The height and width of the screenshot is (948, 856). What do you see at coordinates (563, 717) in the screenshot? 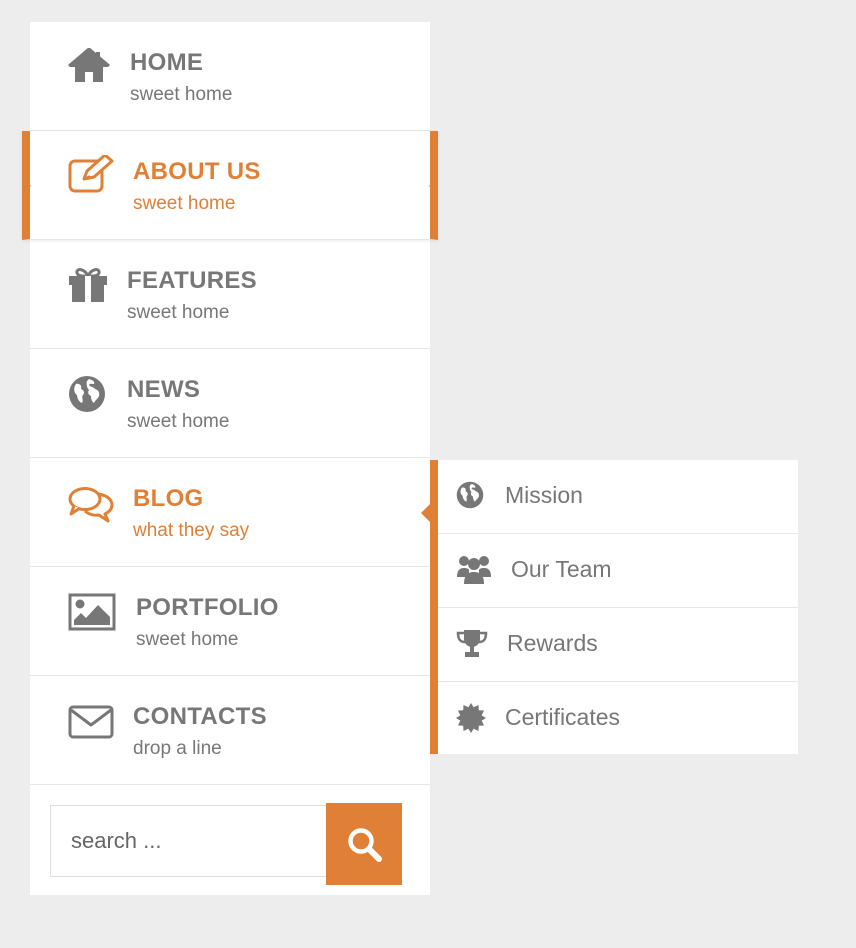
I see `submenu-item-label: Certificates` at bounding box center [563, 717].